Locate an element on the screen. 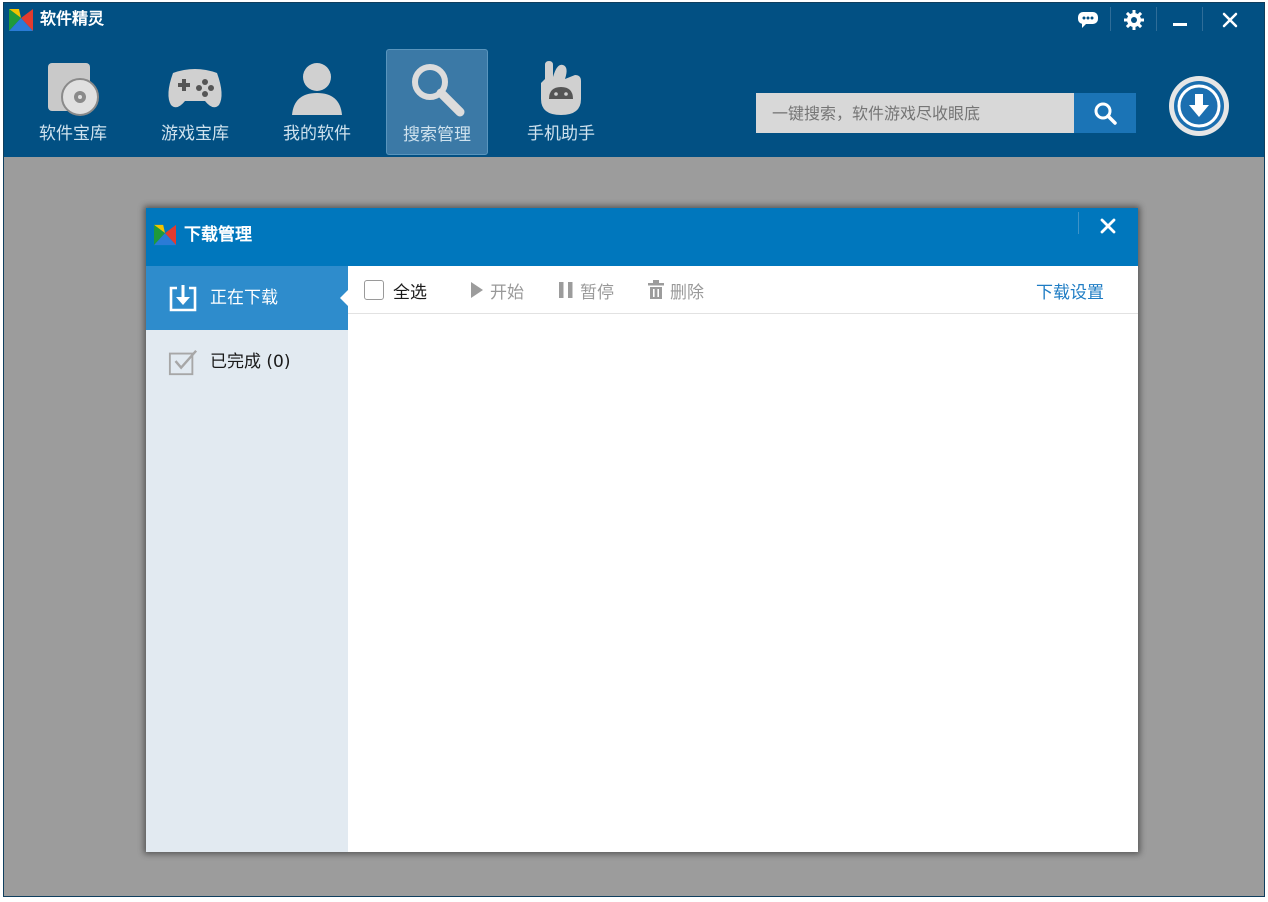 The width and height of the screenshot is (1268, 902). dialog-close-button is located at coordinates (1108, 226).